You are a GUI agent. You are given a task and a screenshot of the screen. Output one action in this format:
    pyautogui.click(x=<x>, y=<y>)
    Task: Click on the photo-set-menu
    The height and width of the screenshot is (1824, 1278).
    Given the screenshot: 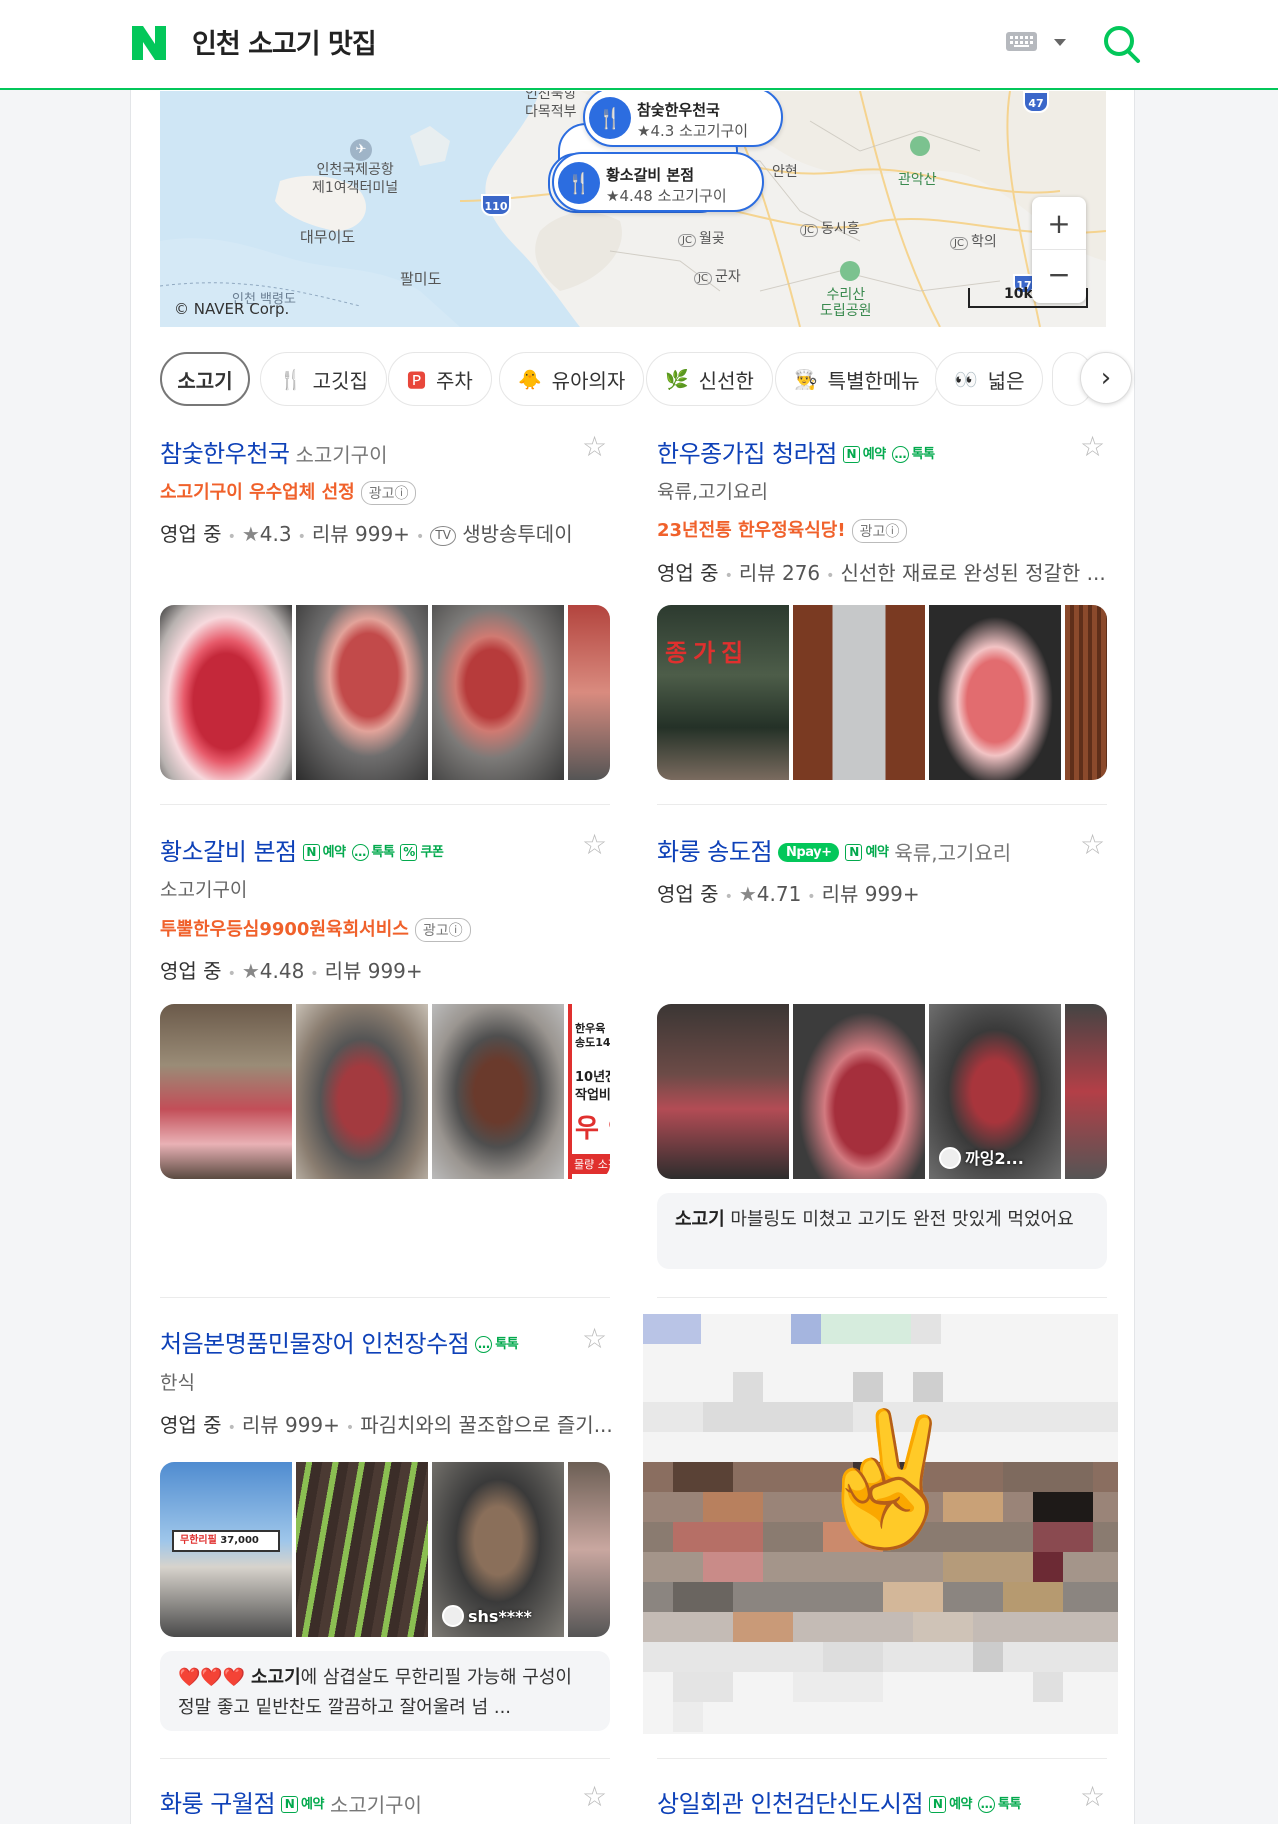 What is the action you would take?
    pyautogui.click(x=723, y=1091)
    